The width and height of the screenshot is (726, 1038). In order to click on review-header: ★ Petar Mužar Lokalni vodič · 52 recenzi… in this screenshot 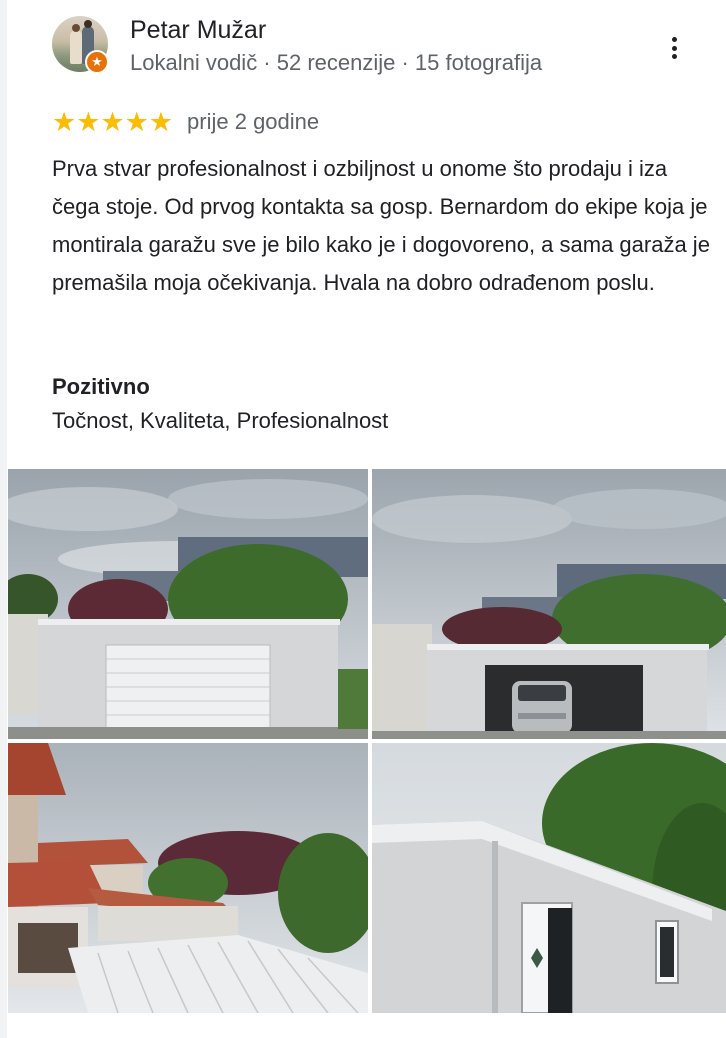, I will do `click(382, 46)`.